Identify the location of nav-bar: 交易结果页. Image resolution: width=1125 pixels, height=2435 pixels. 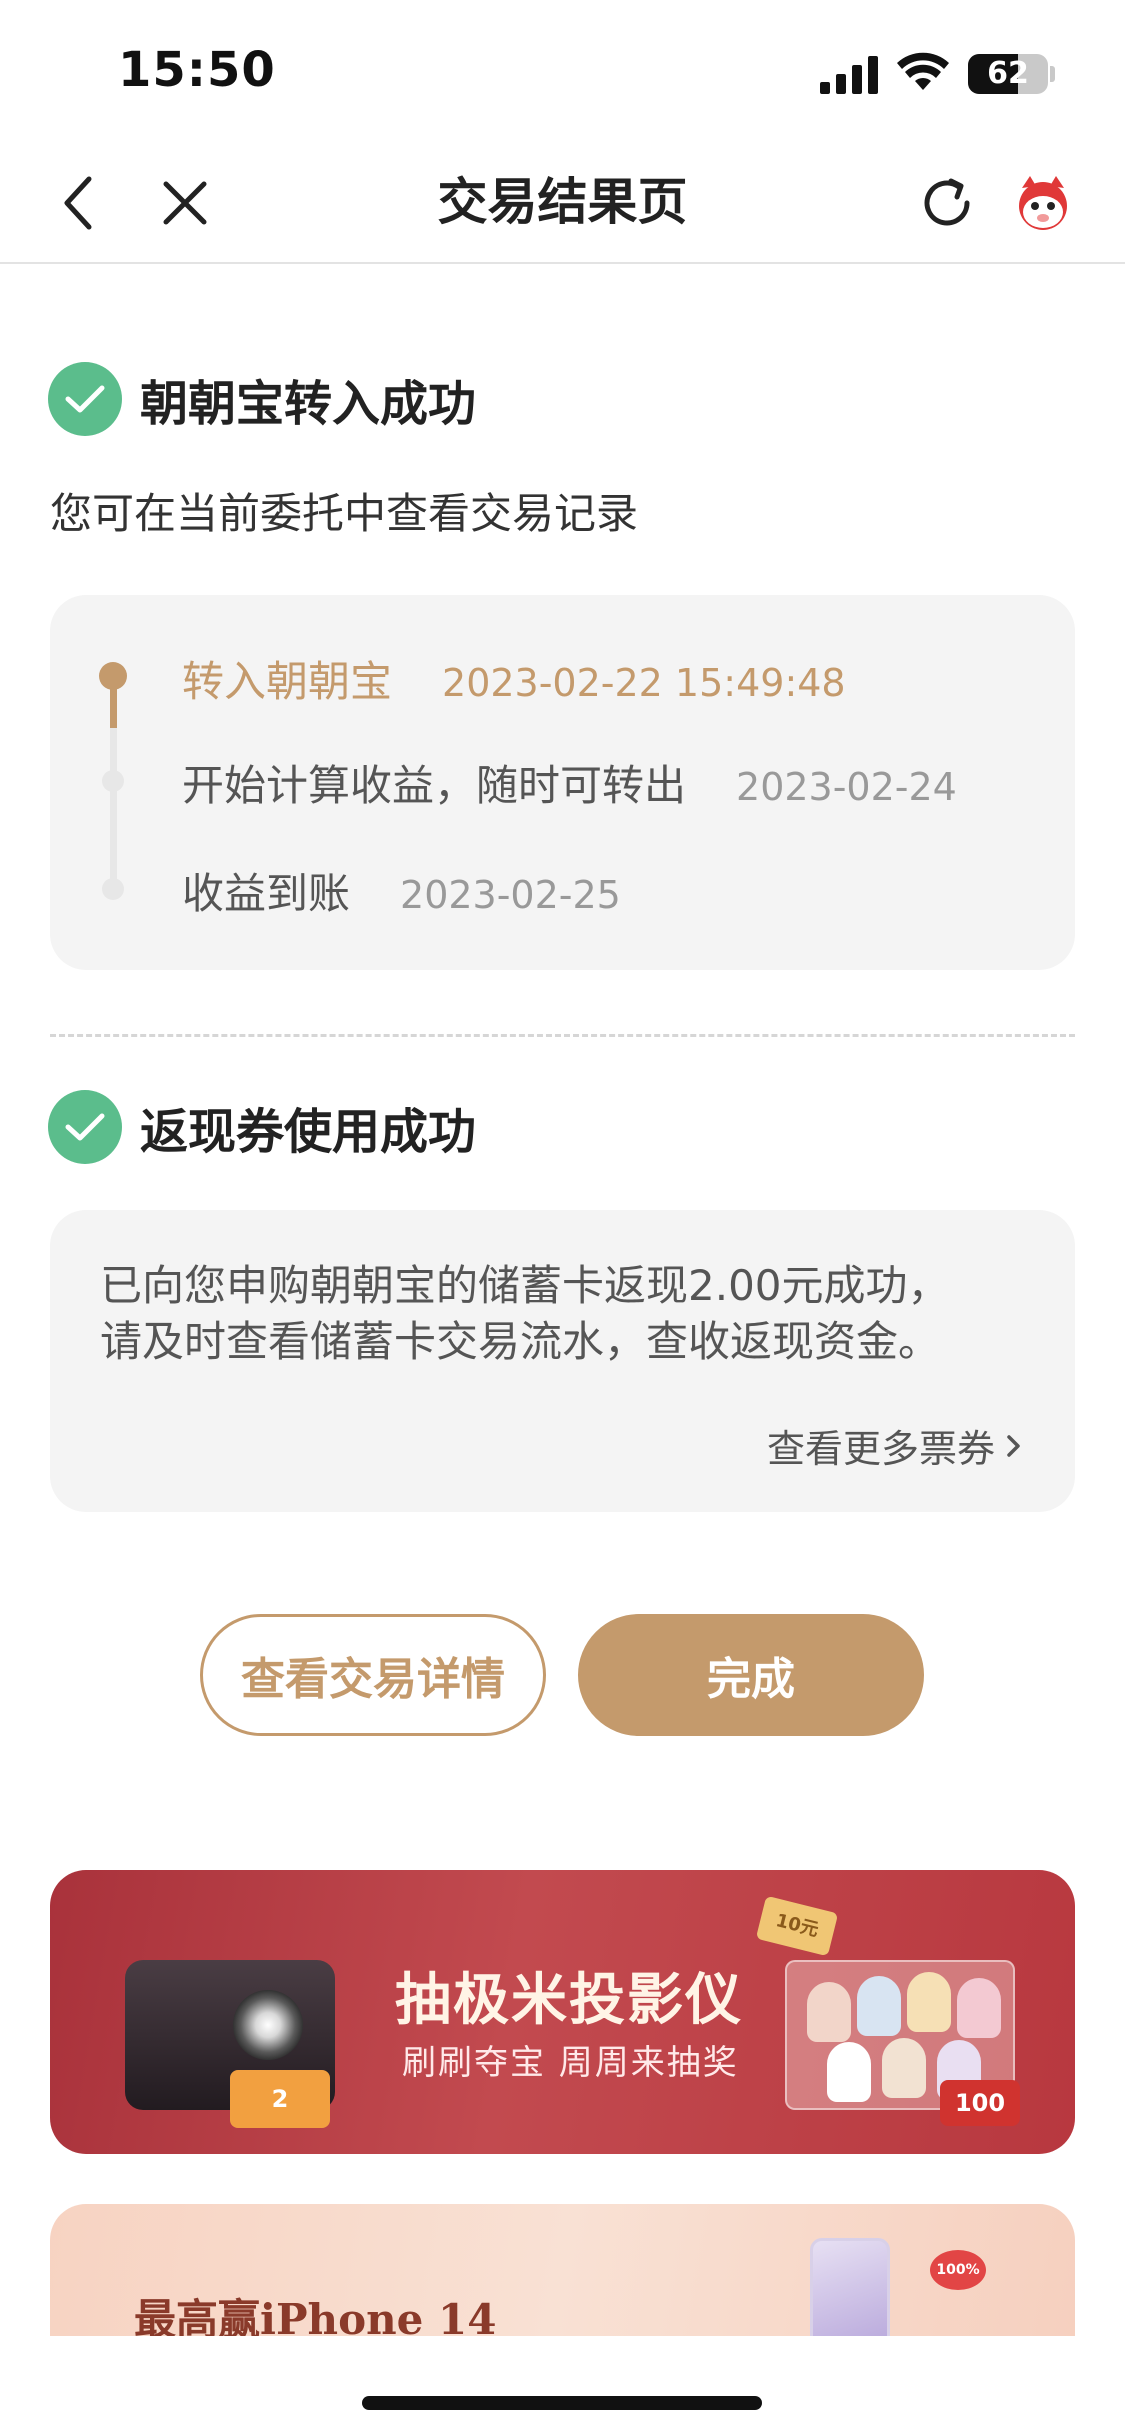
(562, 202).